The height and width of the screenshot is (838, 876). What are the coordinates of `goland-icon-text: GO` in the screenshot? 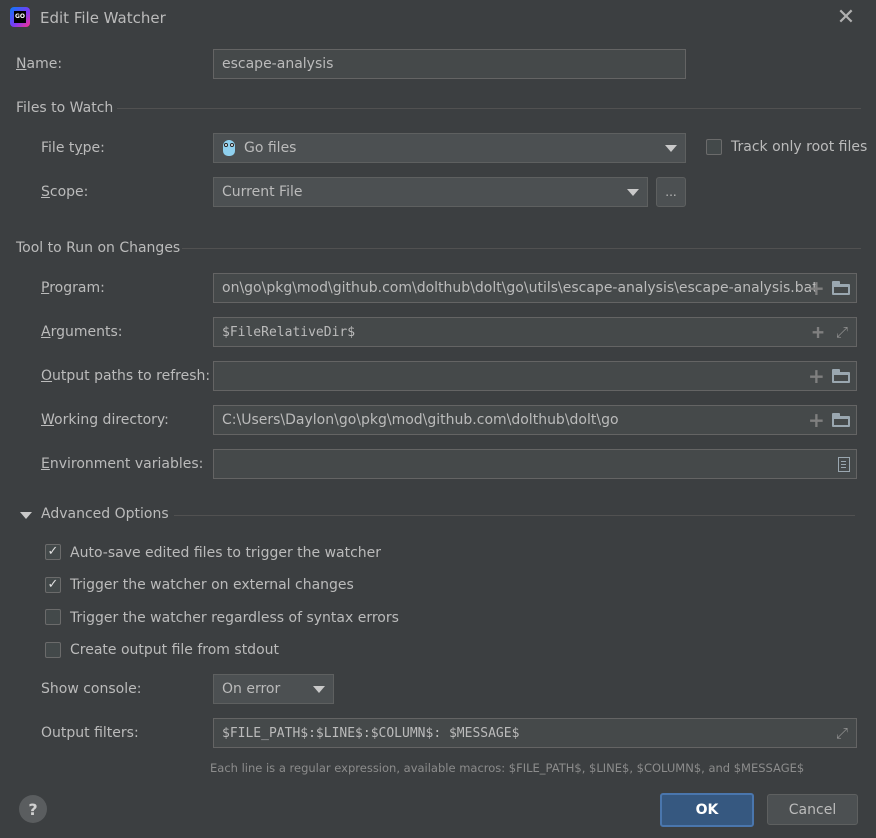 It's located at (20, 17).